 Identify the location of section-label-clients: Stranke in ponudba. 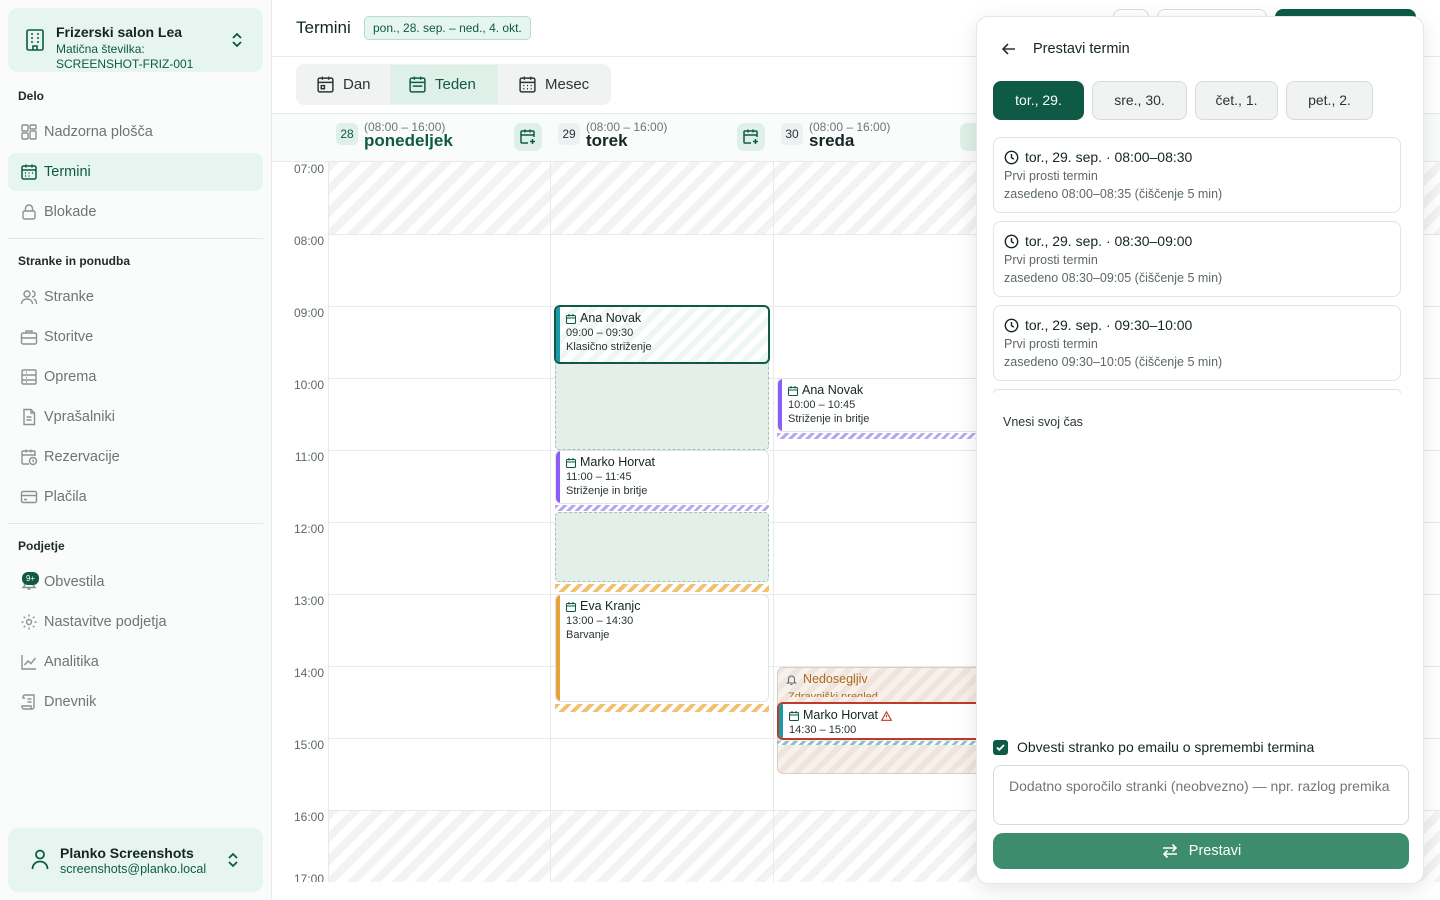
(74, 261).